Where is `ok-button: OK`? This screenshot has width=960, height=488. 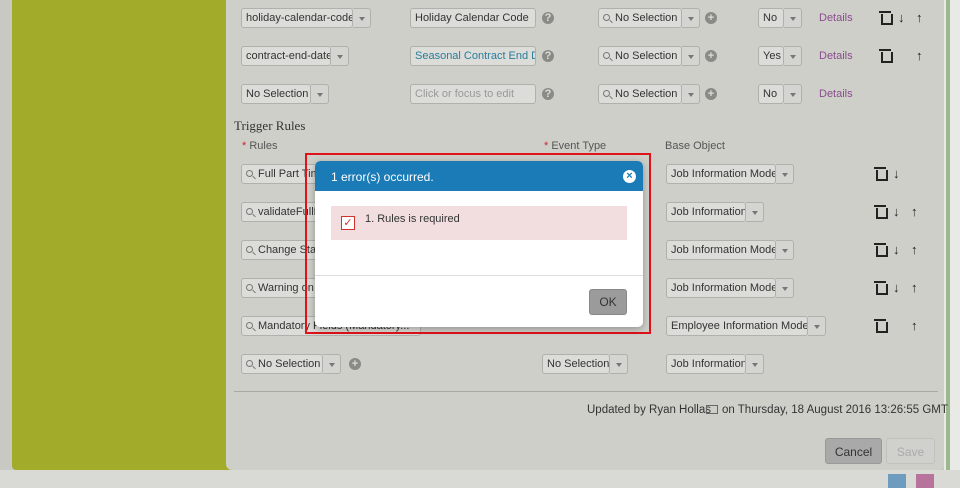
ok-button: OK is located at coordinates (608, 302).